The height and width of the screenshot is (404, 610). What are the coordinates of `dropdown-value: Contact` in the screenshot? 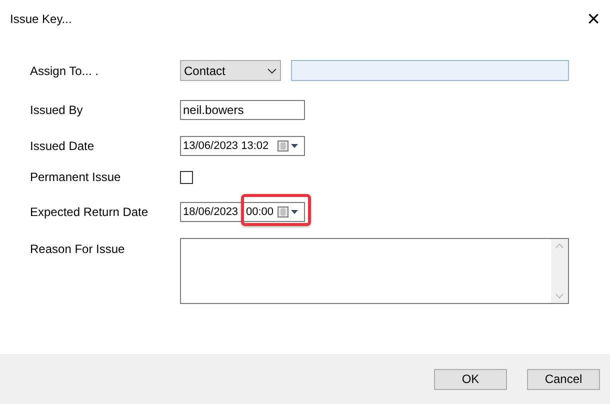 It's located at (205, 71).